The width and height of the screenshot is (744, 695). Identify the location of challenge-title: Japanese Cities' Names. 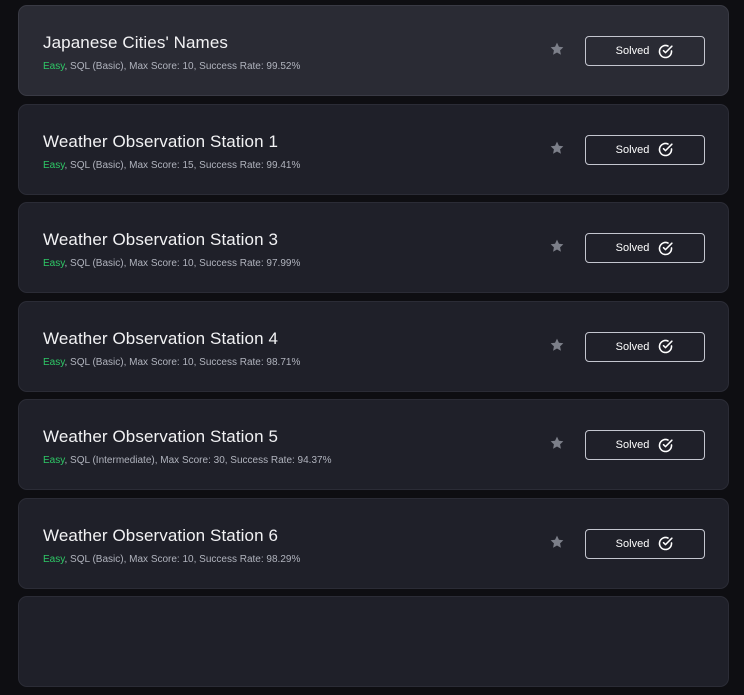
(135, 43).